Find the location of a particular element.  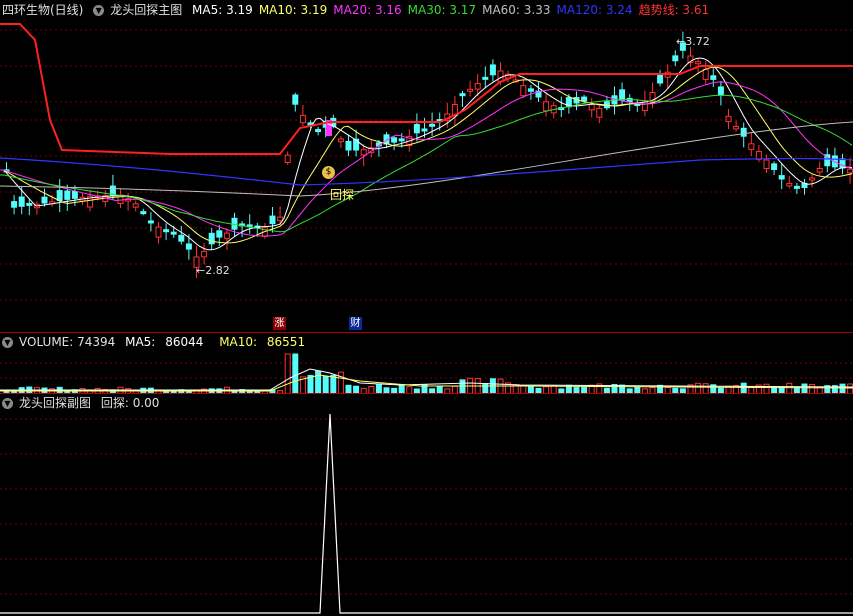

volume-pane: ▼ VOLUME: 74394 MA5: 86044 MA10: 86551 is located at coordinates (426, 363).